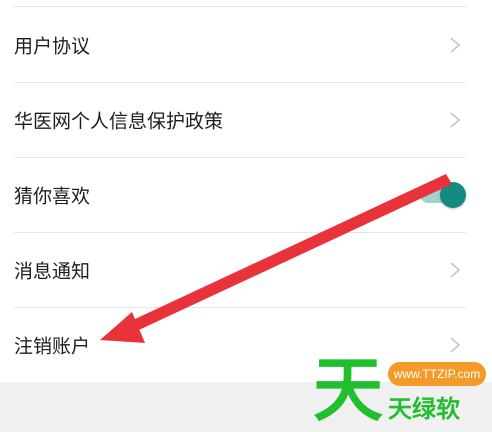 The height and width of the screenshot is (432, 492). Describe the element at coordinates (52, 346) in the screenshot. I see `settings-item-label: 注销账户` at that location.